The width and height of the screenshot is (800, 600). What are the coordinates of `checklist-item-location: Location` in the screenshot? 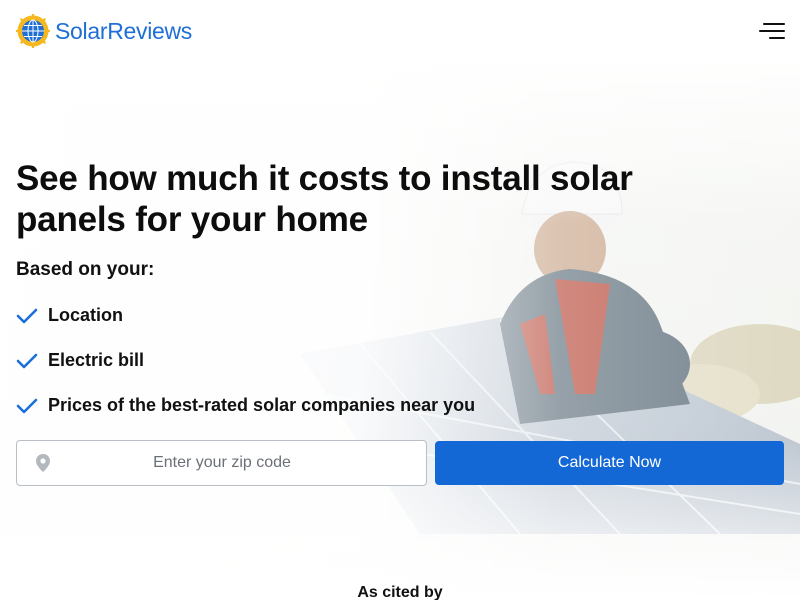 It's located at (401, 315).